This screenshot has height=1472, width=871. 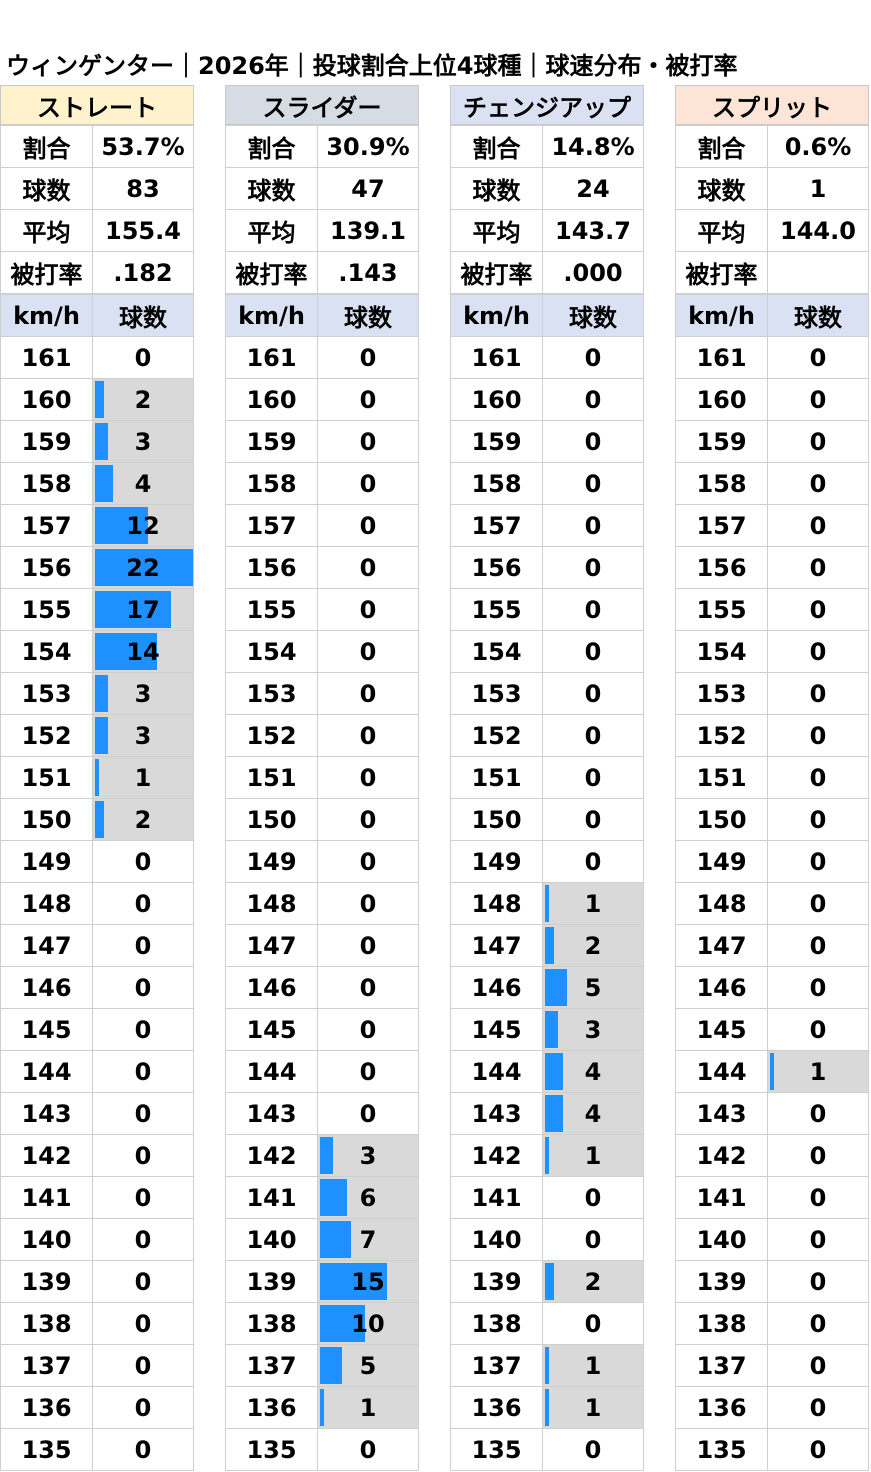 I want to click on count-cell: 3, so click(x=143, y=441).